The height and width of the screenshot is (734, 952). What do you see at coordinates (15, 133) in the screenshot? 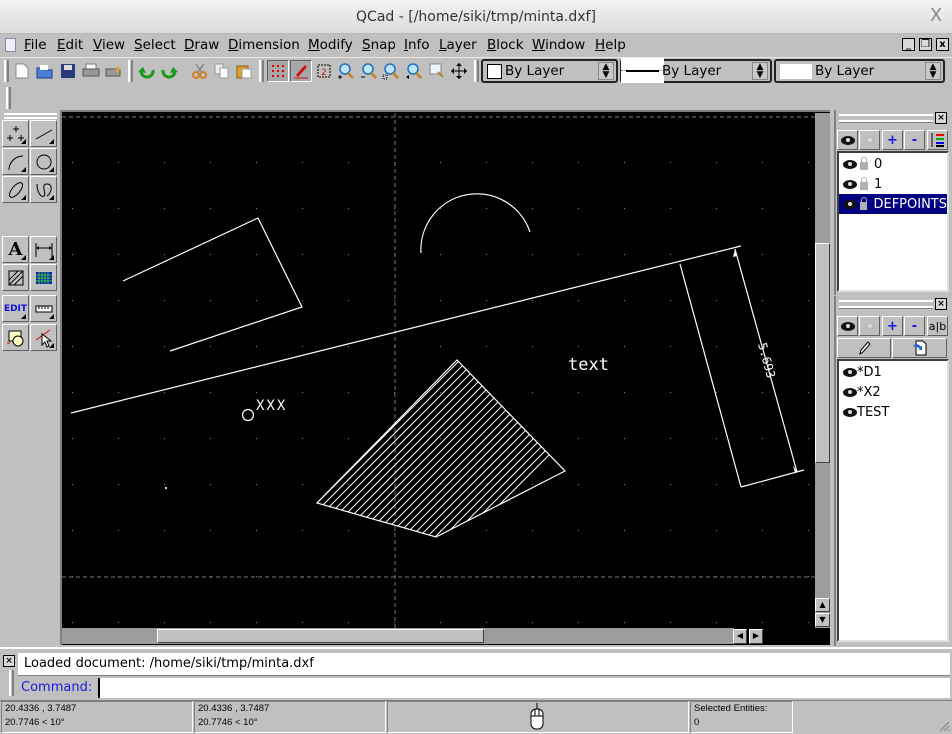
I see `tool-points` at bounding box center [15, 133].